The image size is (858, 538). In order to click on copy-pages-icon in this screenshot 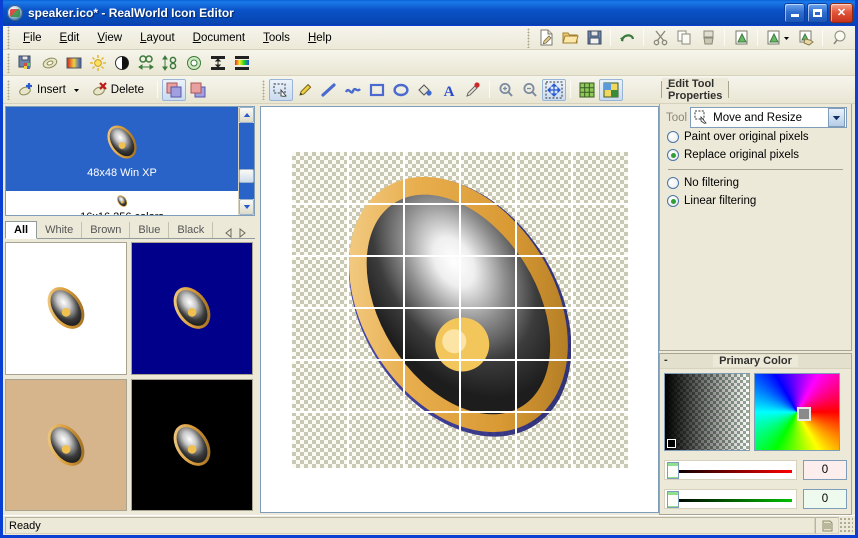, I will do `click(684, 38)`.